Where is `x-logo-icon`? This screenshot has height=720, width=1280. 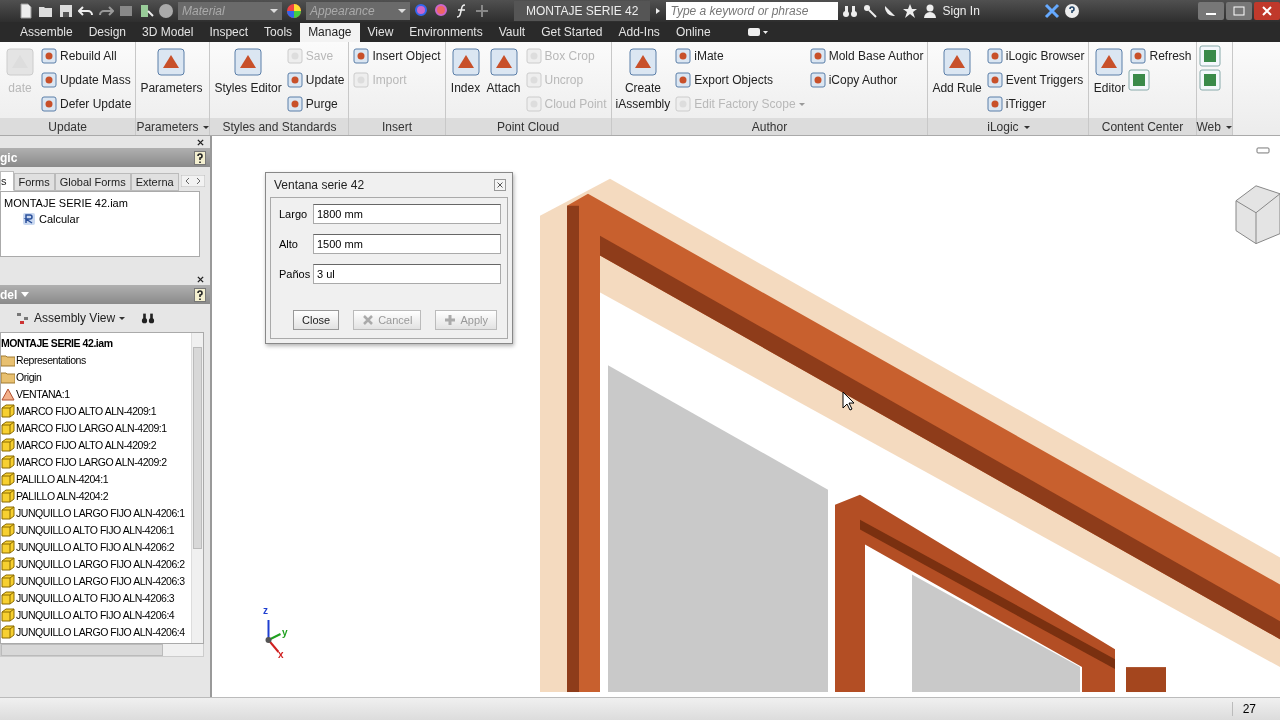 x-logo-icon is located at coordinates (1051, 11).